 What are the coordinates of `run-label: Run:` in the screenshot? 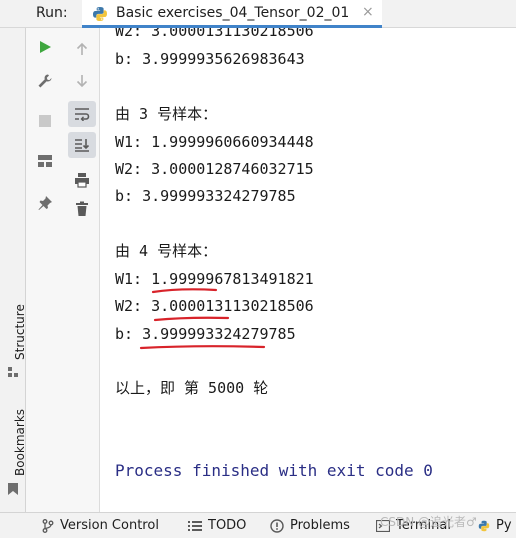 It's located at (52, 13).